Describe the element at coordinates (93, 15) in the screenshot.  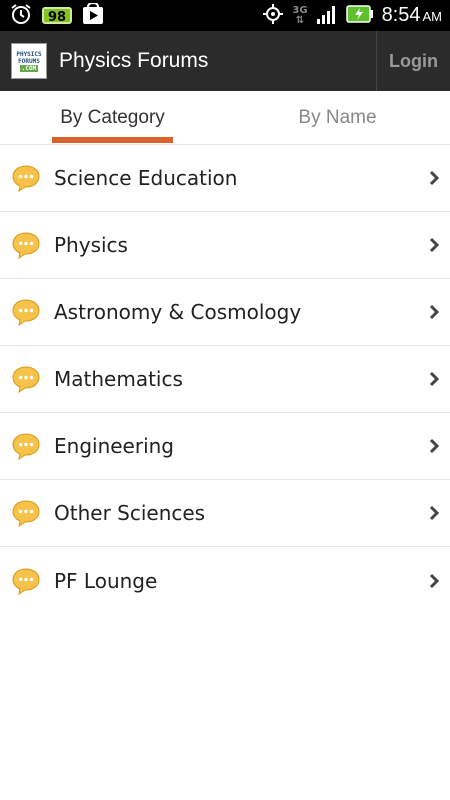
I see `play-store-icon` at that location.